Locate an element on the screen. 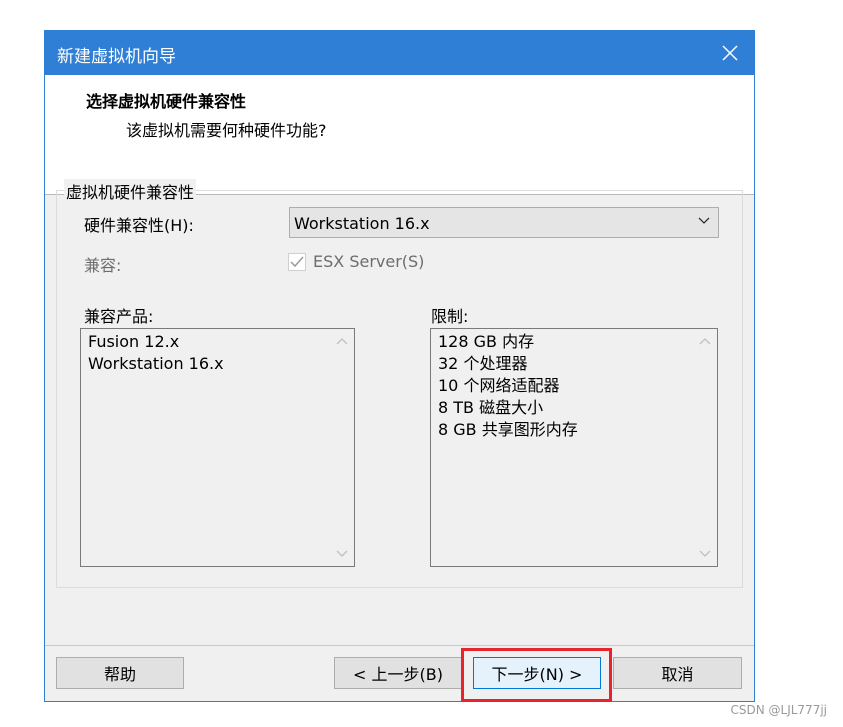 The height and width of the screenshot is (727, 843). esx-checkbox-label: ESX Server(S) is located at coordinates (369, 261).